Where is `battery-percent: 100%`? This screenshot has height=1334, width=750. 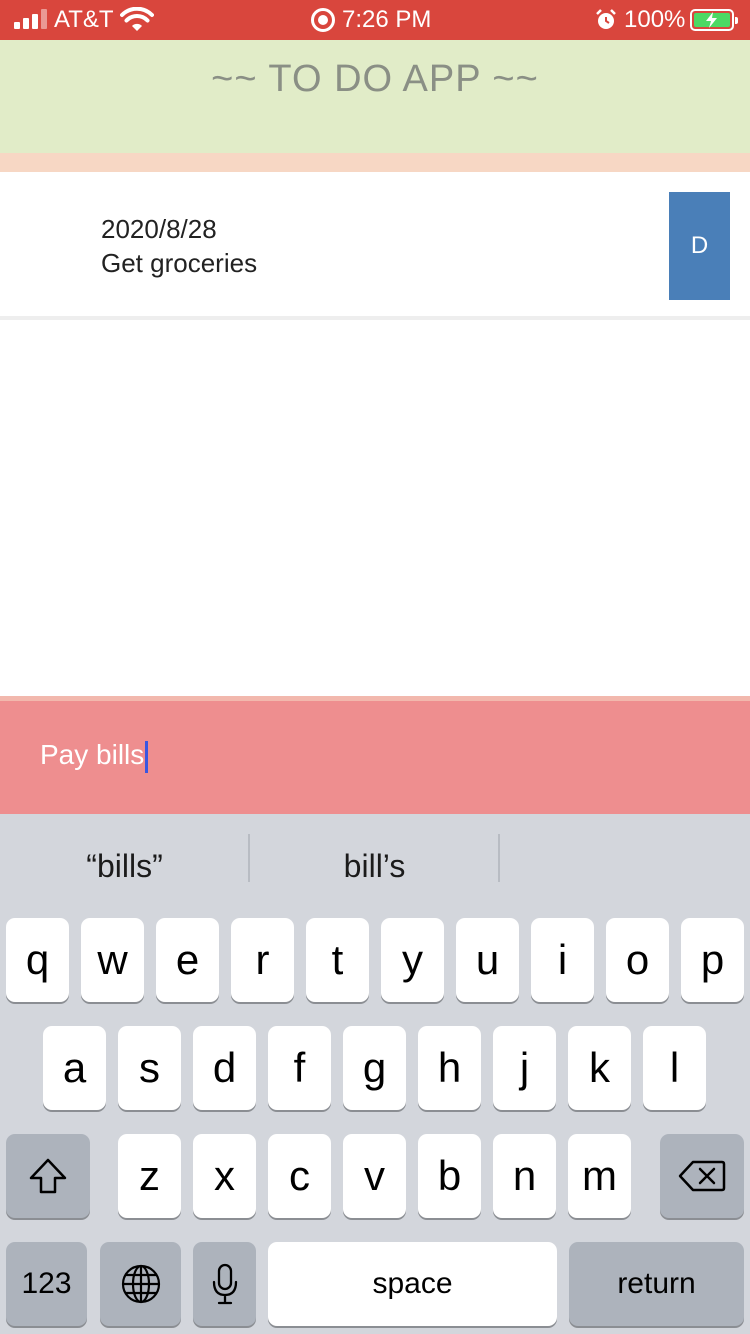
battery-percent: 100% is located at coordinates (655, 19).